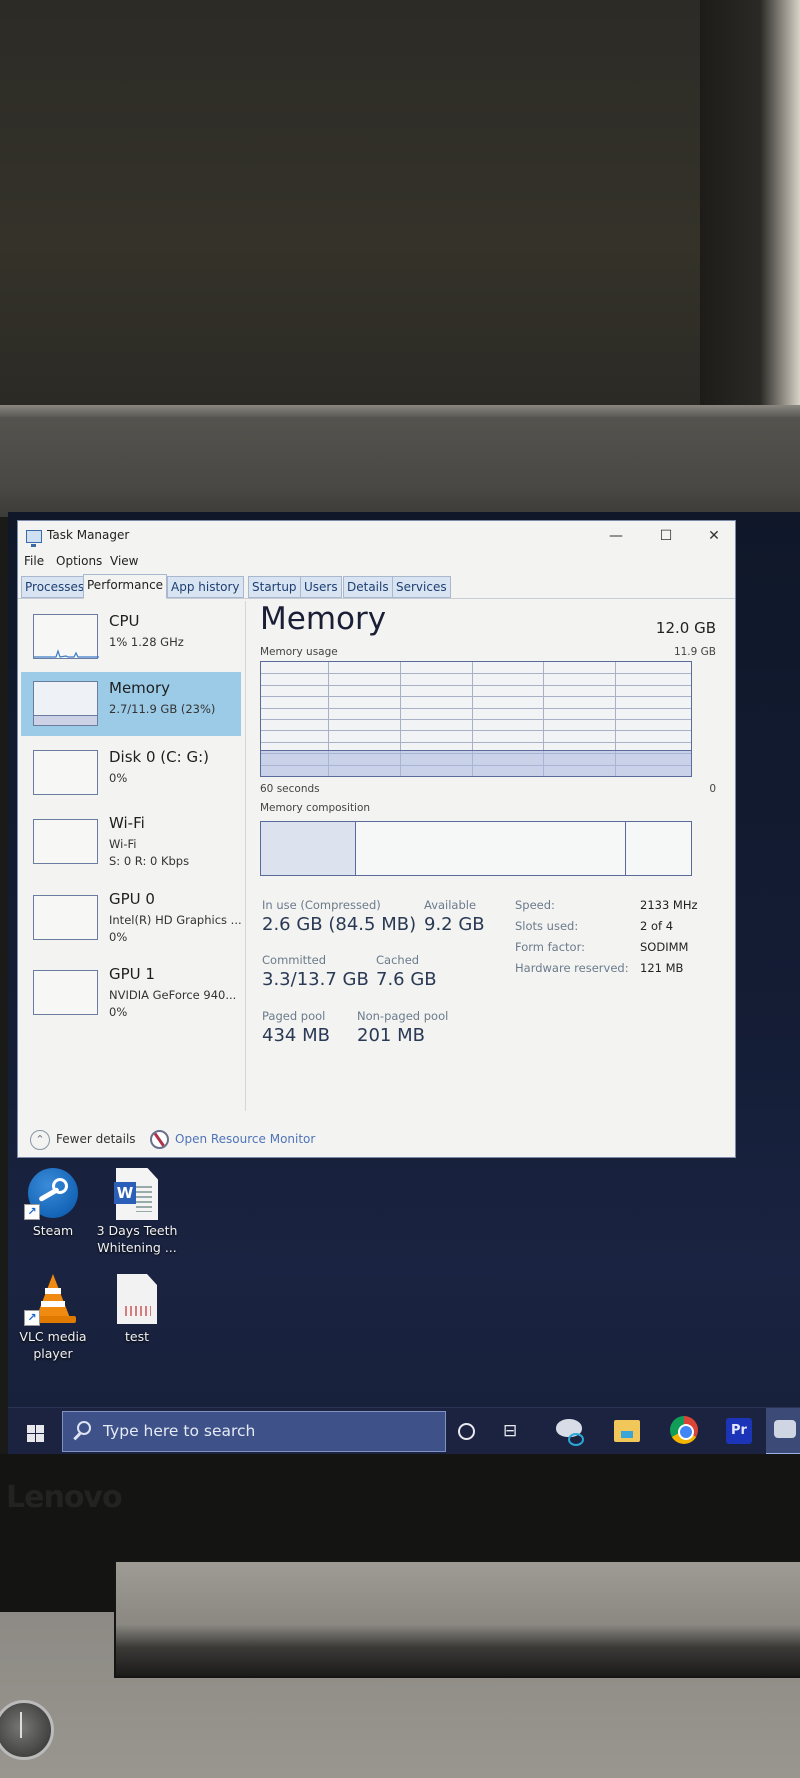 The height and width of the screenshot is (1778, 800). I want to click on speed-value: 2133 MHz, so click(669, 905).